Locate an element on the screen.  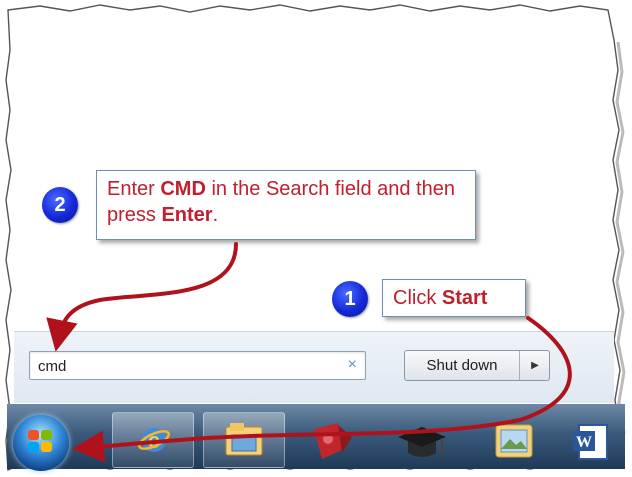
taskbar-item-internet-explorer: e is located at coordinates (153, 440).